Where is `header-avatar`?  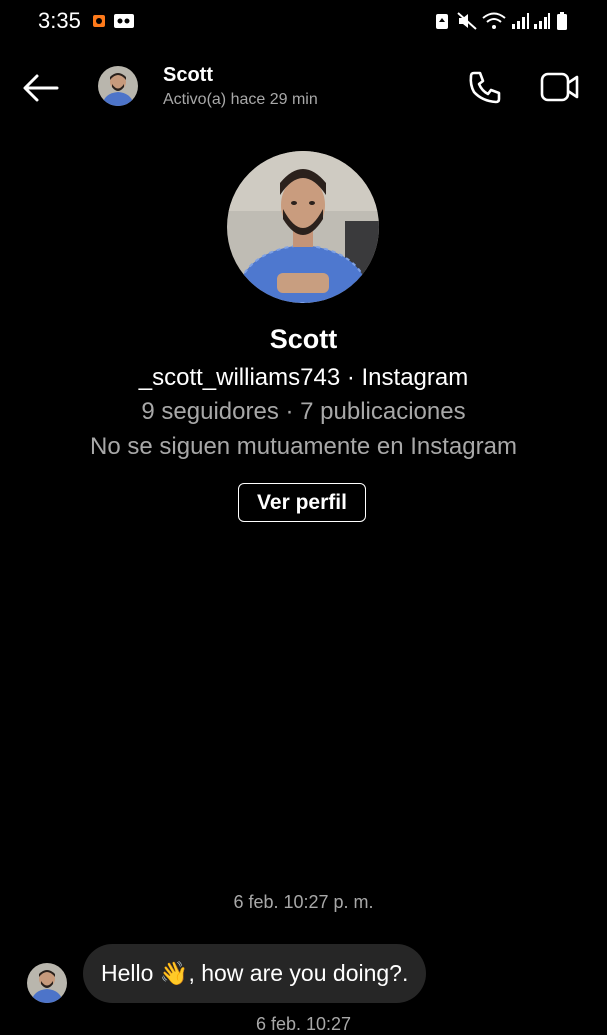 header-avatar is located at coordinates (118, 86).